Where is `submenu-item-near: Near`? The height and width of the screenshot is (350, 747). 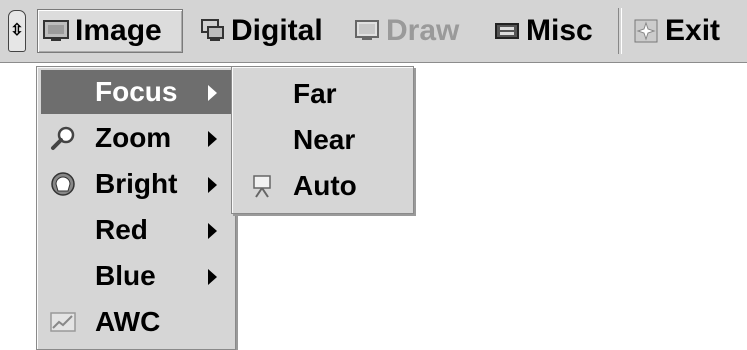 submenu-item-near: Near is located at coordinates (322, 140).